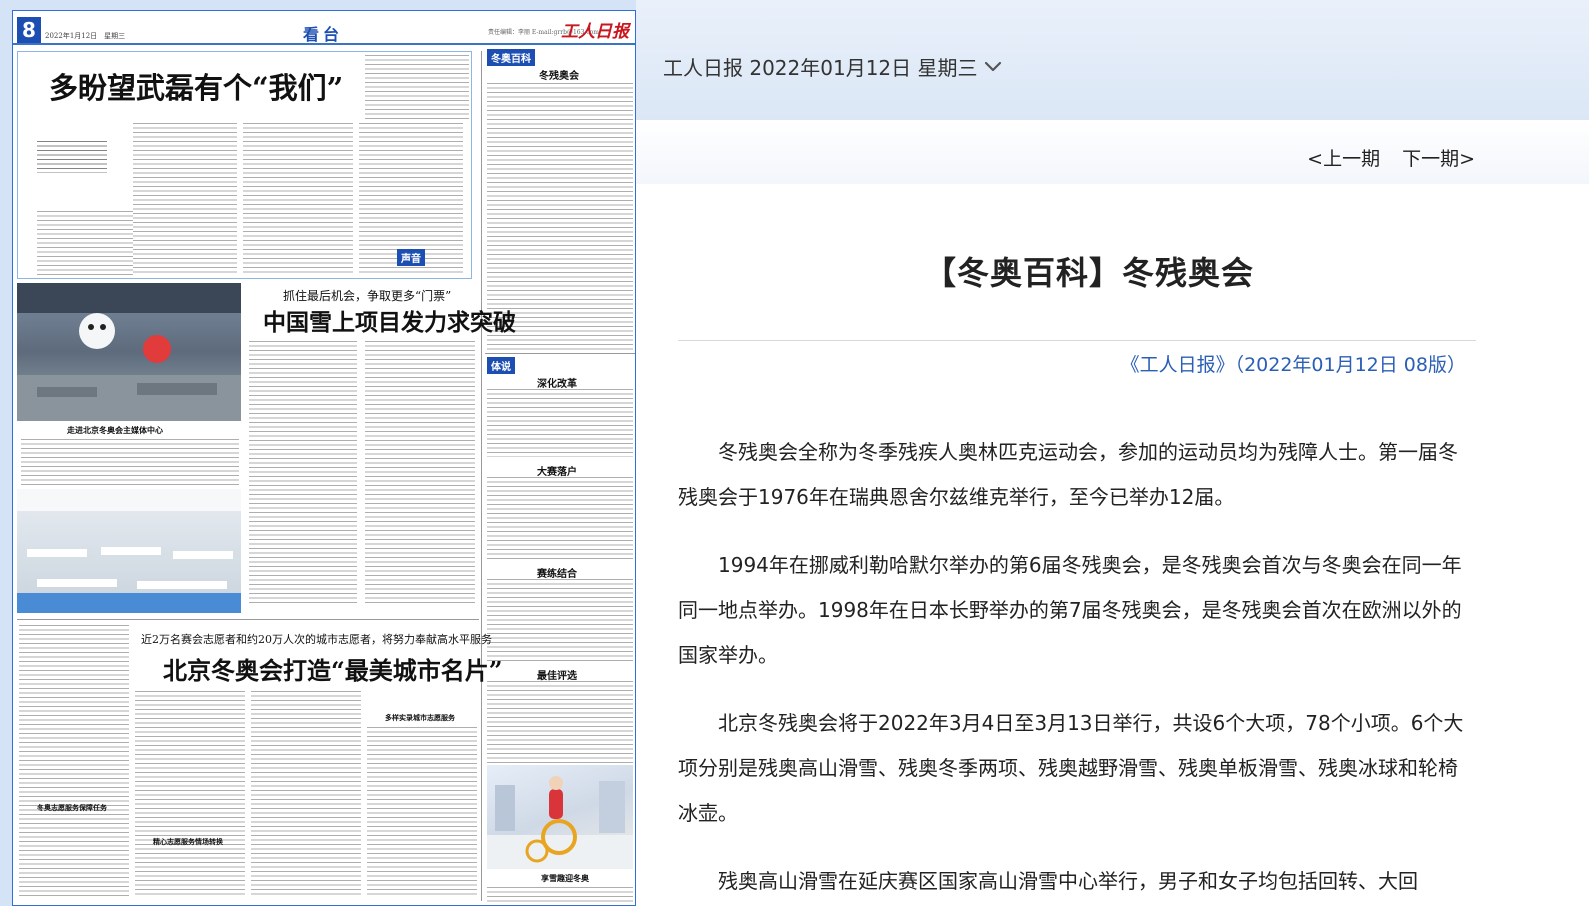 The height and width of the screenshot is (906, 1589). What do you see at coordinates (411, 257) in the screenshot?
I see `column-tag-shengyin: 声音` at bounding box center [411, 257].